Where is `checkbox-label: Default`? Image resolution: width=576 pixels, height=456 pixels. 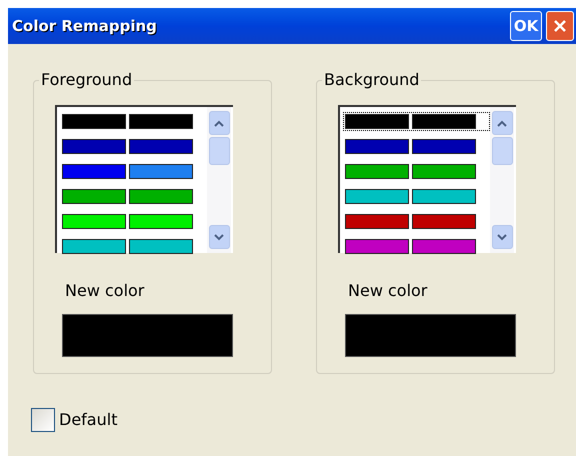 checkbox-label: Default is located at coordinates (88, 420).